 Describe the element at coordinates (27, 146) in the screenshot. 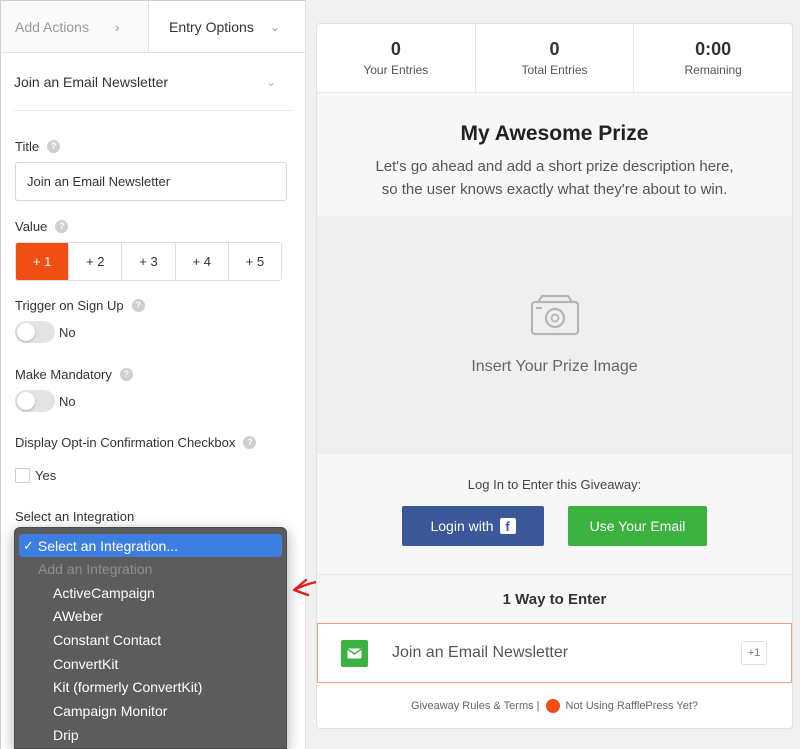

I see `title-label-text: Title` at that location.